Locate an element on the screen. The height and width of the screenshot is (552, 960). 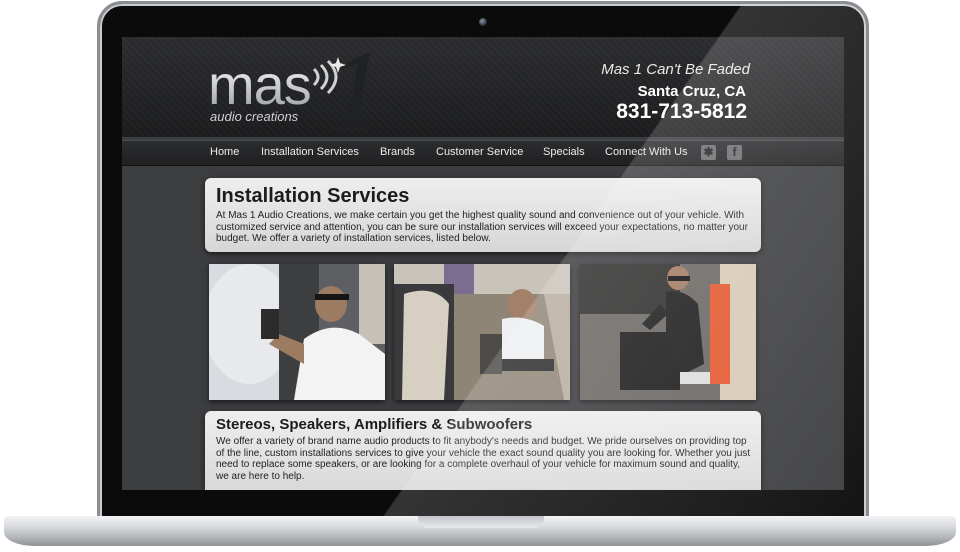
nav-item-brands: Brands is located at coordinates (397, 152).